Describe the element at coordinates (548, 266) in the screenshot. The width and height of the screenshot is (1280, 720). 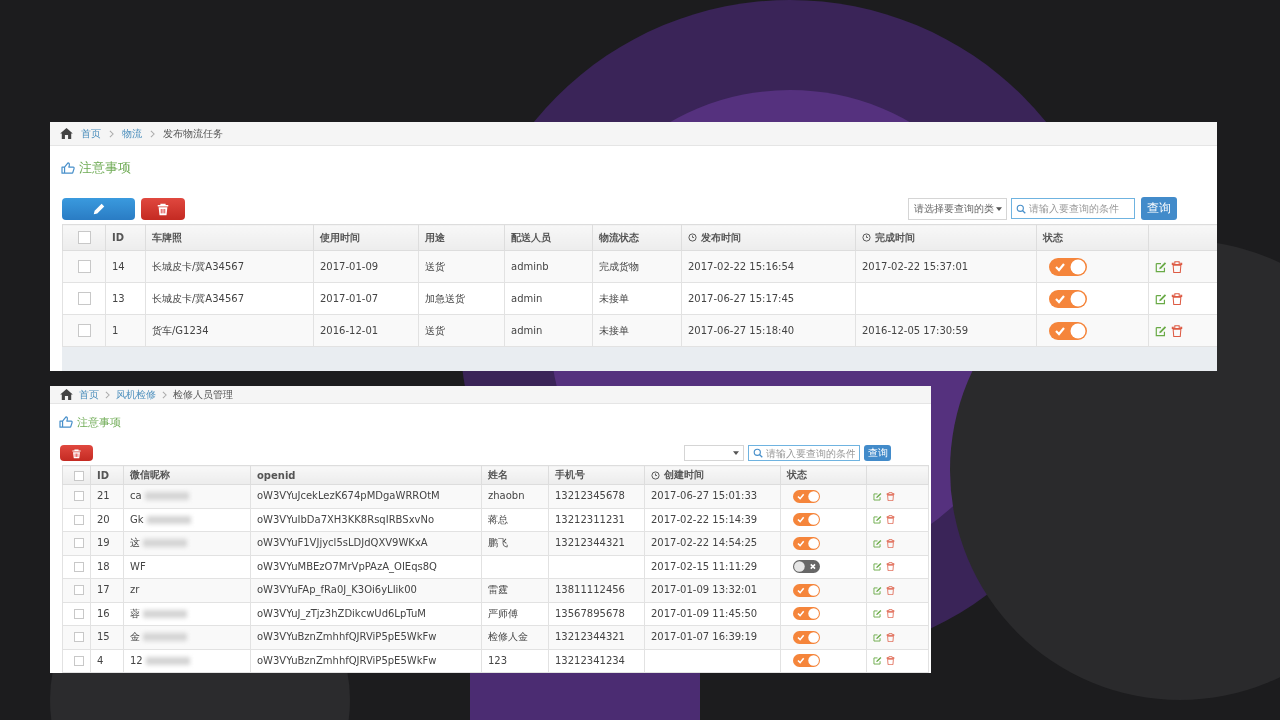
I see `table-cell: adminb` at that location.